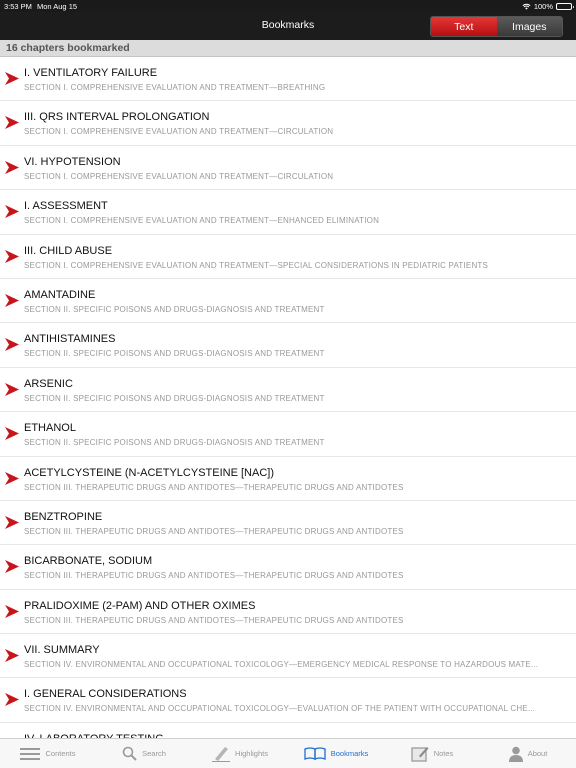  What do you see at coordinates (57, 6) in the screenshot?
I see `status-date: Mon Aug 15` at bounding box center [57, 6].